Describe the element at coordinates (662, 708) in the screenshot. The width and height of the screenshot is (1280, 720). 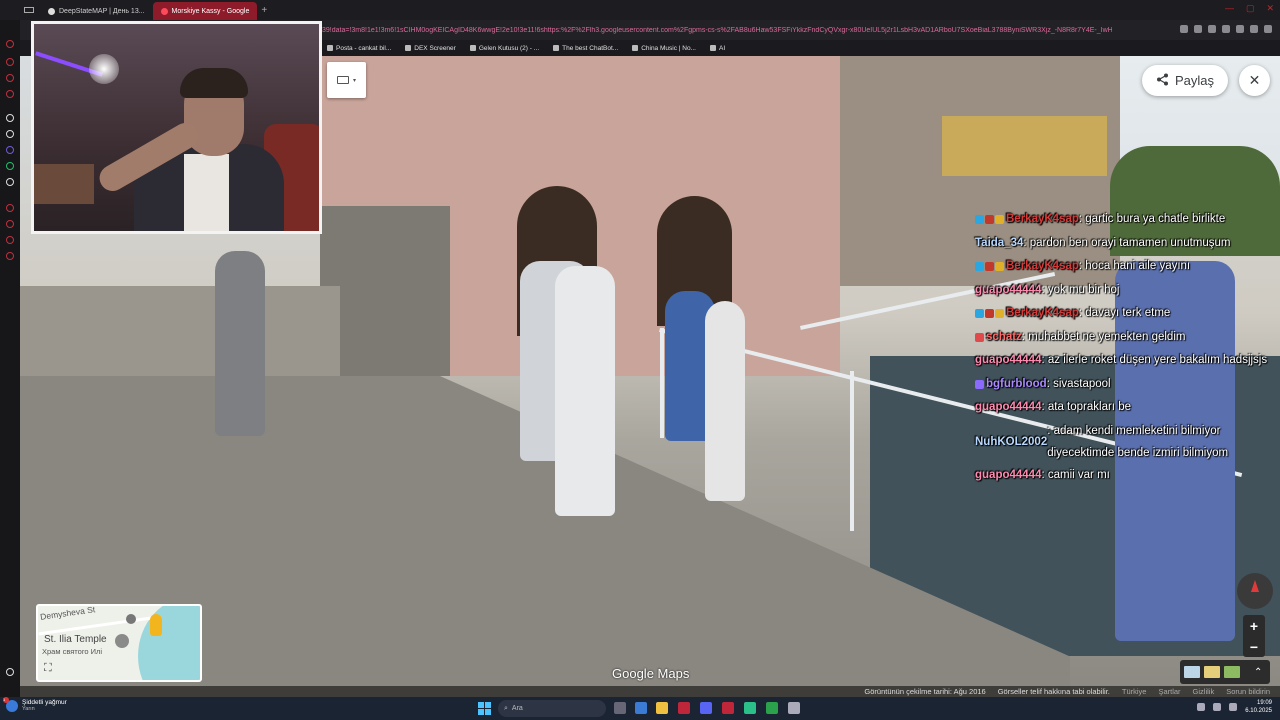
I see `file-explorer-icon` at that location.